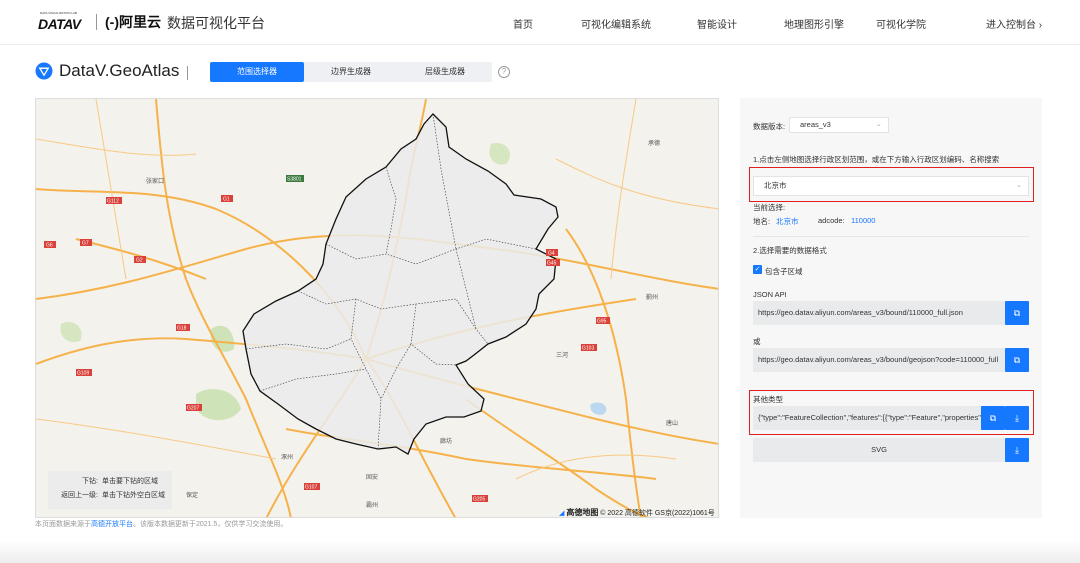  What do you see at coordinates (445, 72) in the screenshot?
I see `tab-level-generator: 层级生成器` at bounding box center [445, 72].